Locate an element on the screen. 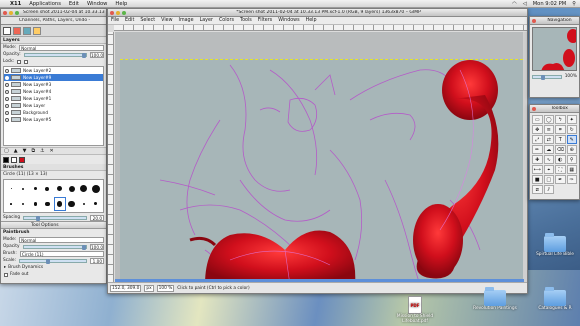 The image size is (580, 326). foreground-color-swatch is located at coordinates (6, 159).